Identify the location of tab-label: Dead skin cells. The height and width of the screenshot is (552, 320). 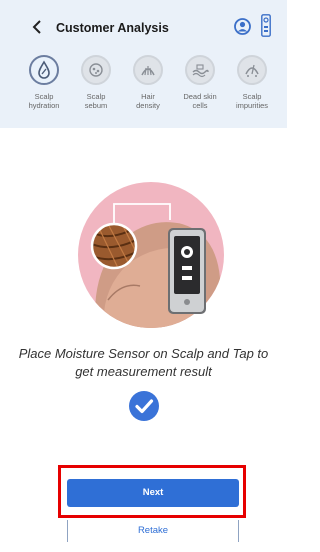
(200, 101).